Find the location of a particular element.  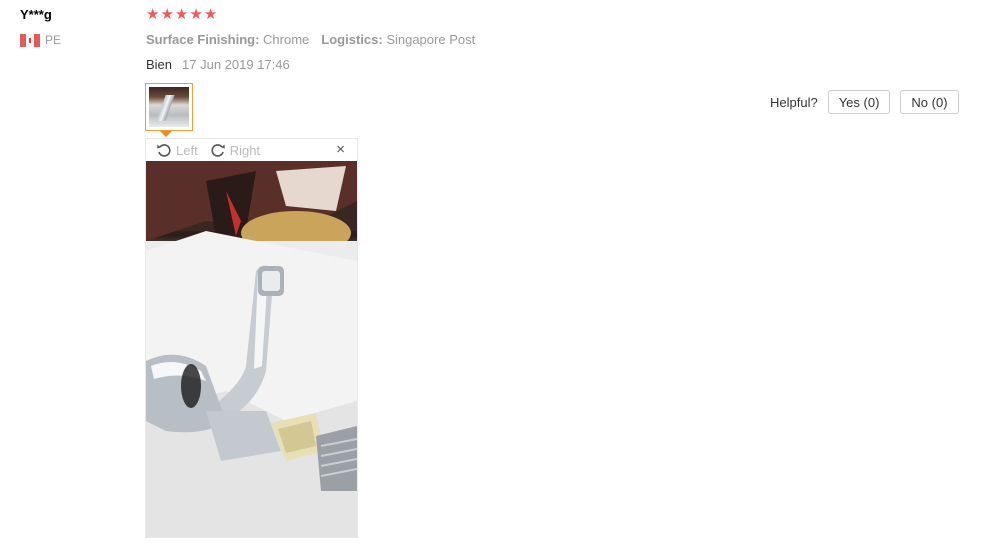

rotate-right-label: Right is located at coordinates (245, 150).